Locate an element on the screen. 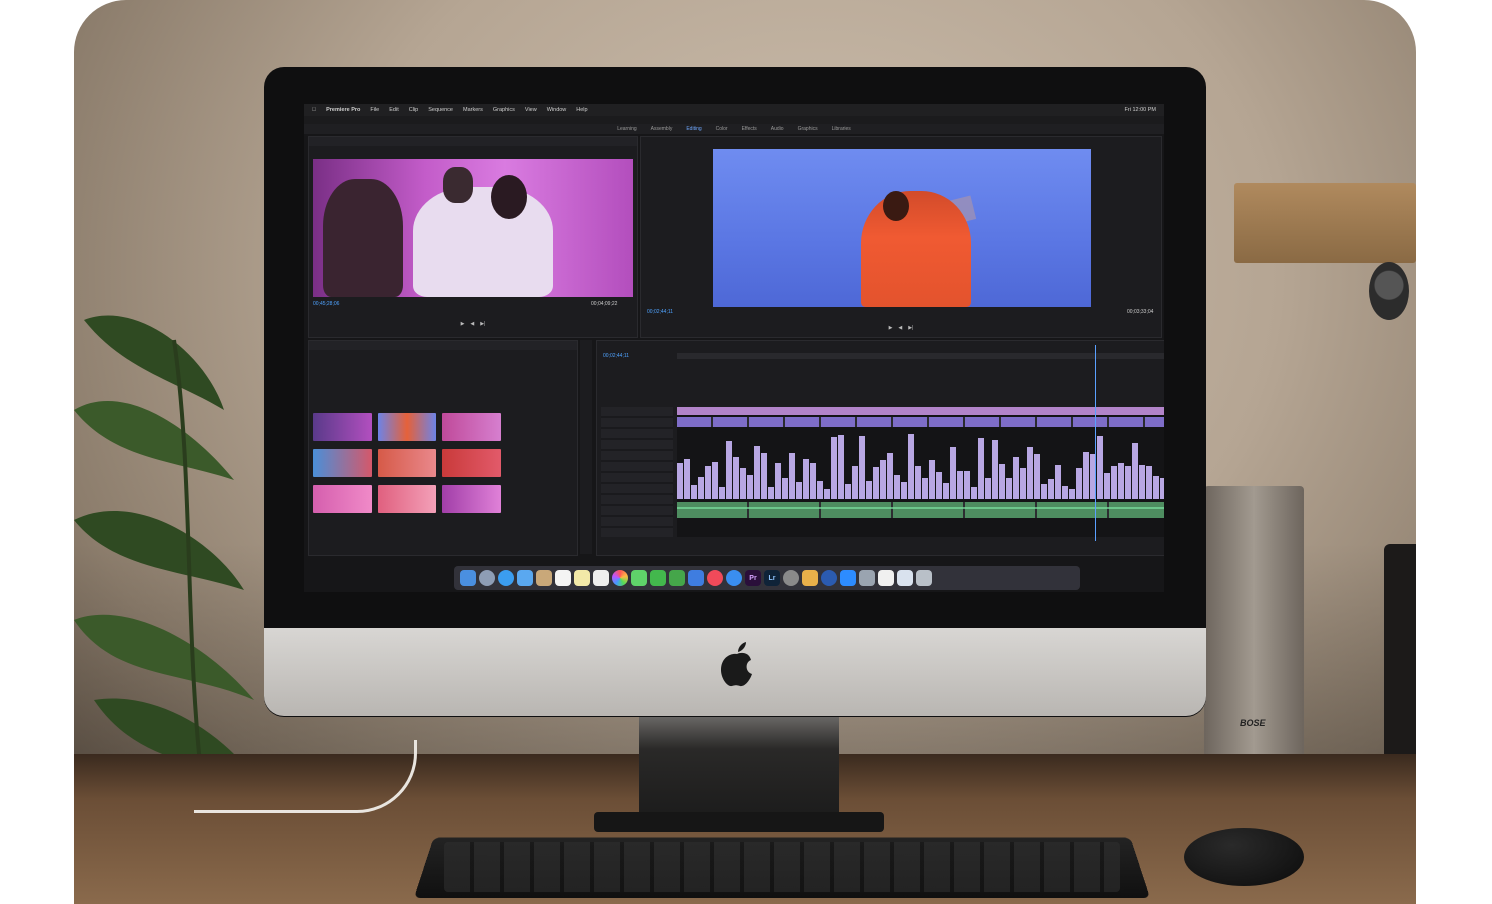 The image size is (1492, 904). step-forward-icon: ▶| is located at coordinates (482, 325).